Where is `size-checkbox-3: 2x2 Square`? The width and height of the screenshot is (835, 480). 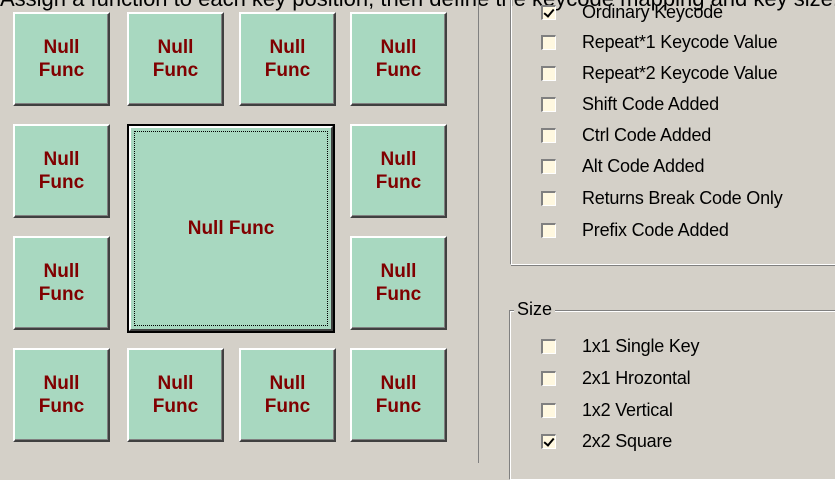
size-checkbox-3: 2x2 Square is located at coordinates (606, 441).